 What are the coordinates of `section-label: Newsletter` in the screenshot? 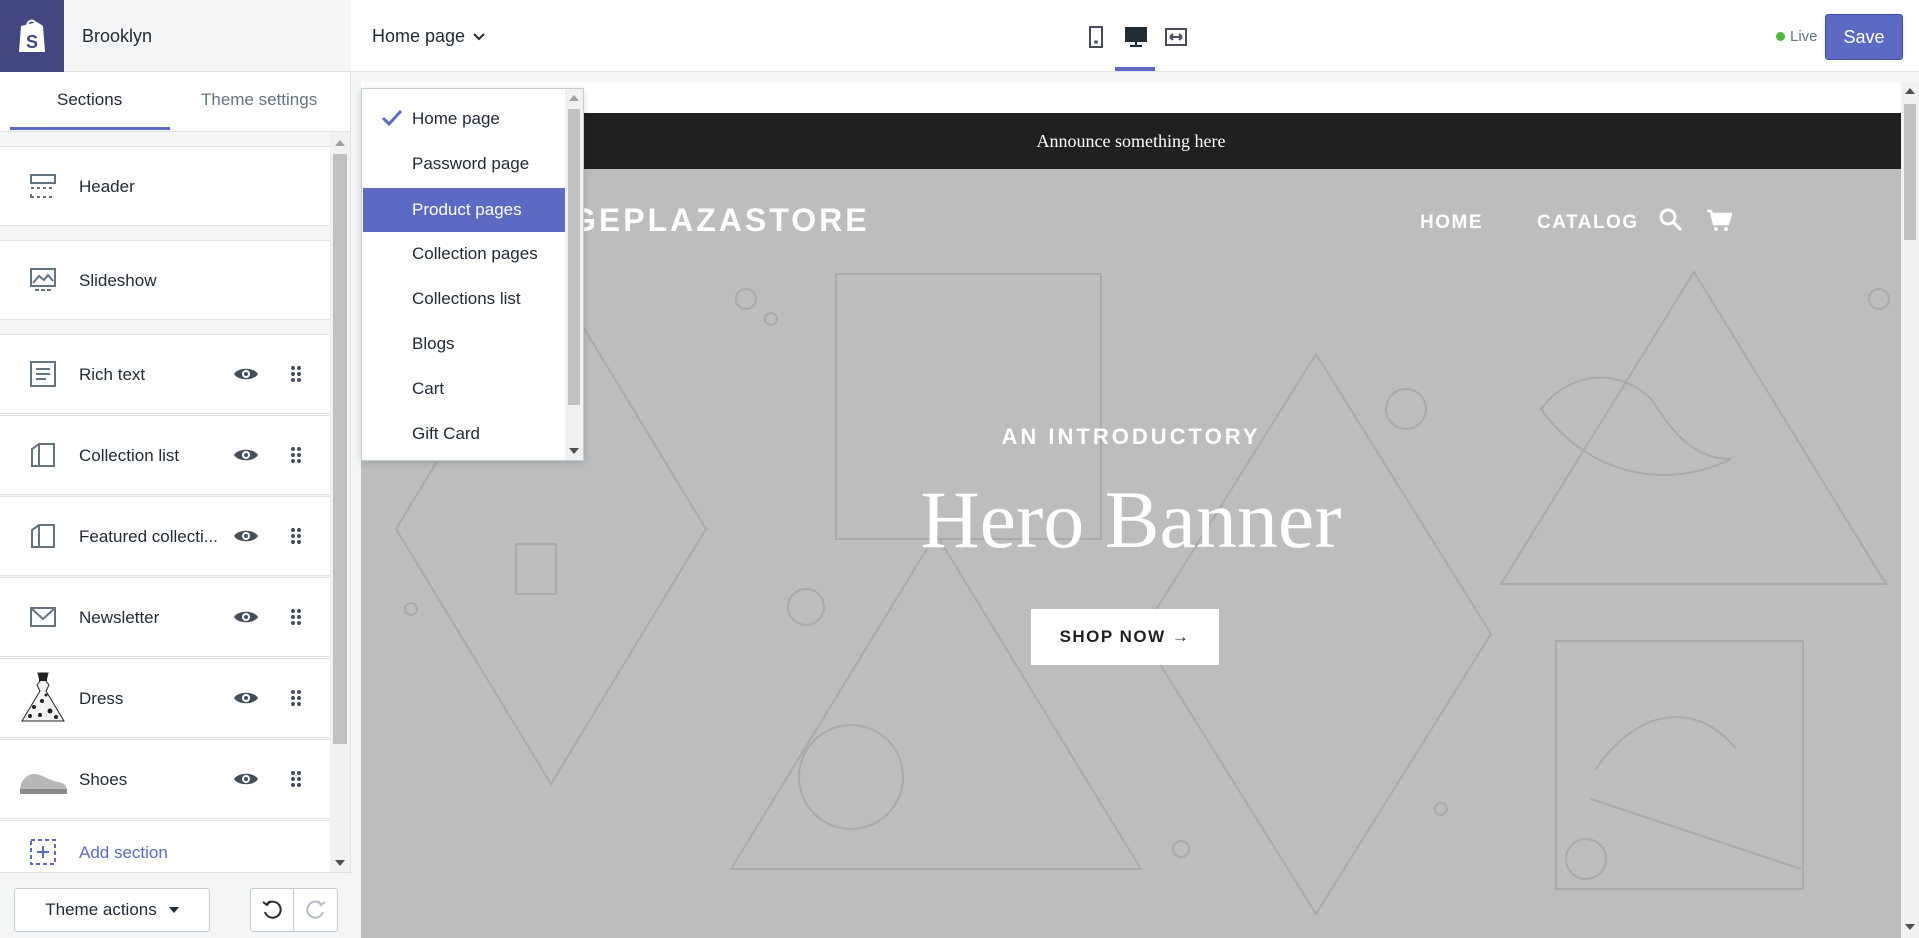 It's located at (119, 617).